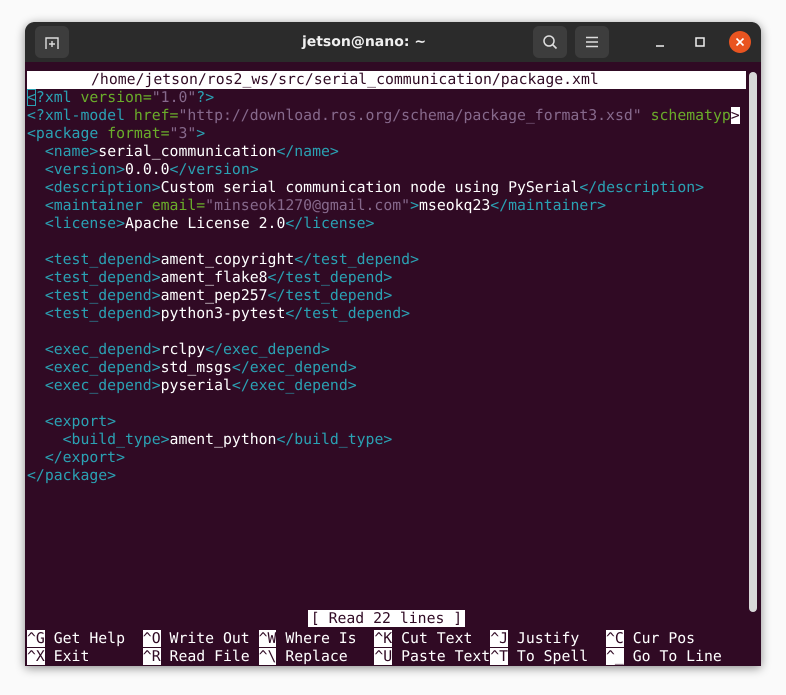 The image size is (786, 695). What do you see at coordinates (410, 115) in the screenshot?
I see `code-string: "http://download.ros.org/schema/package_format3.xsd"` at bounding box center [410, 115].